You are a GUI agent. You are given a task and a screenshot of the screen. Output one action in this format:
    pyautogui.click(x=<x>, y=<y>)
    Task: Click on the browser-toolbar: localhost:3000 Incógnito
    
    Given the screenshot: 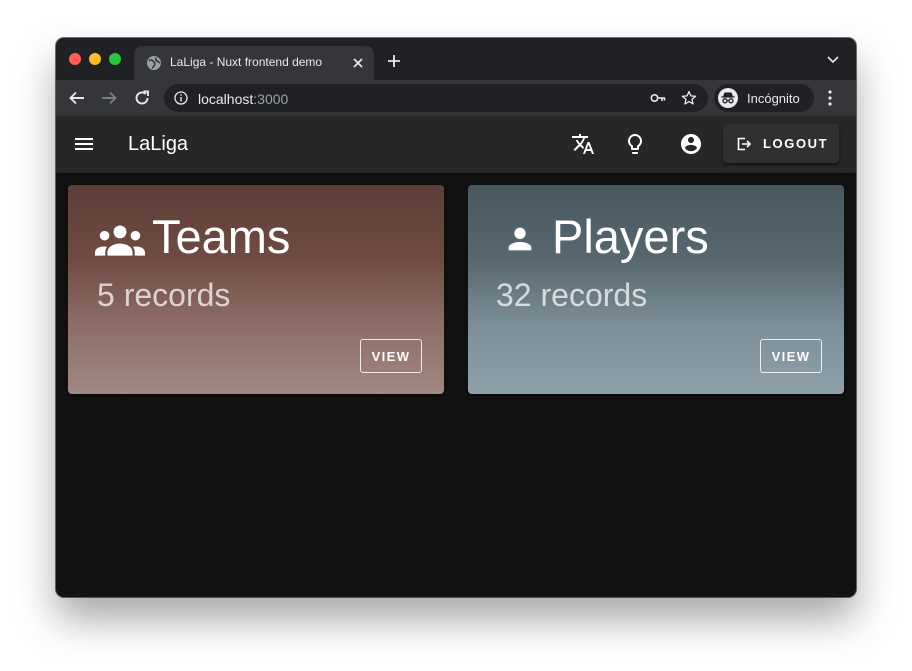 What is the action you would take?
    pyautogui.click(x=456, y=98)
    